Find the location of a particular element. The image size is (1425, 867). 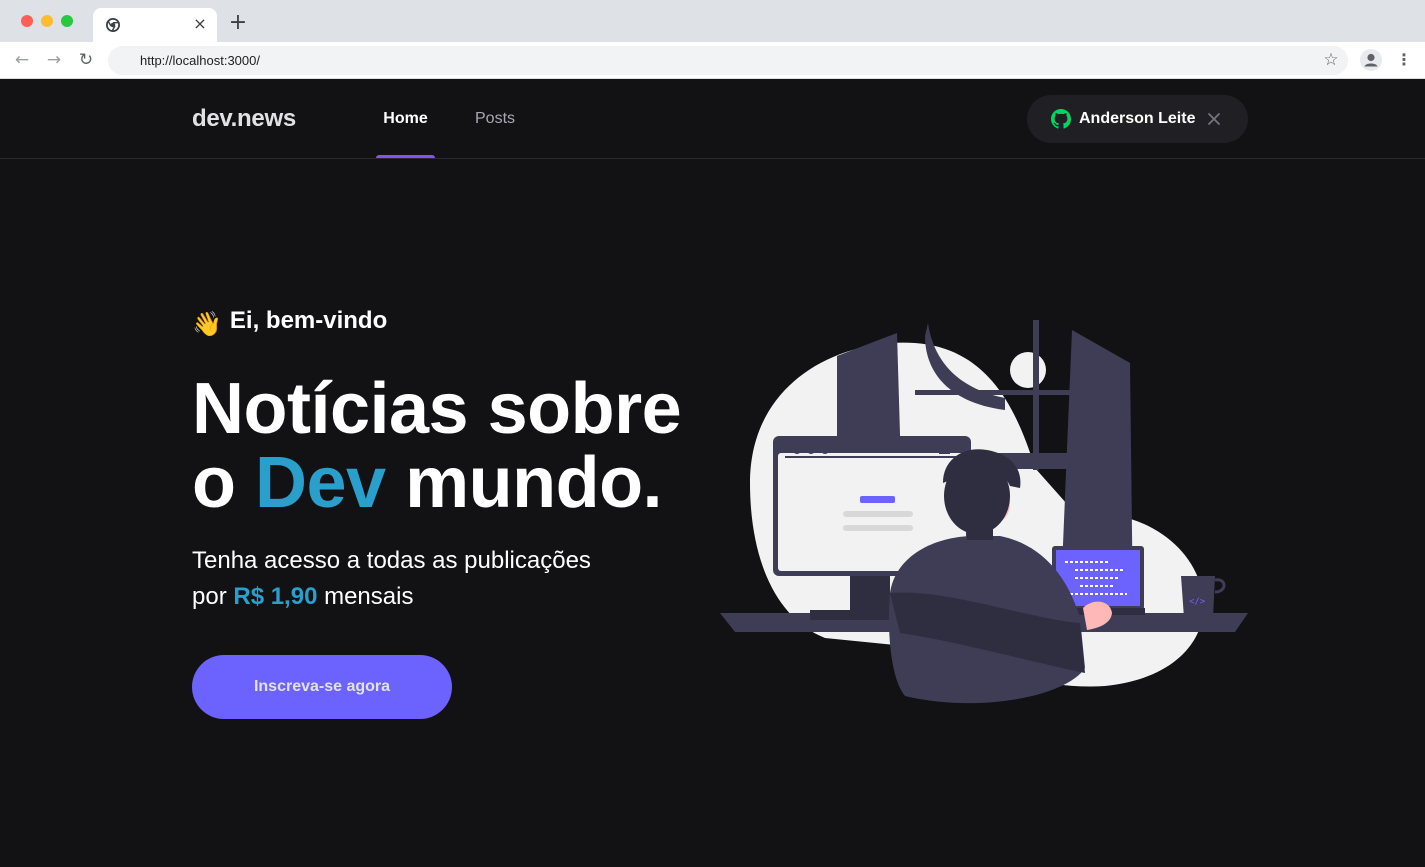

nav-posts-link: Posts is located at coordinates (495, 118).